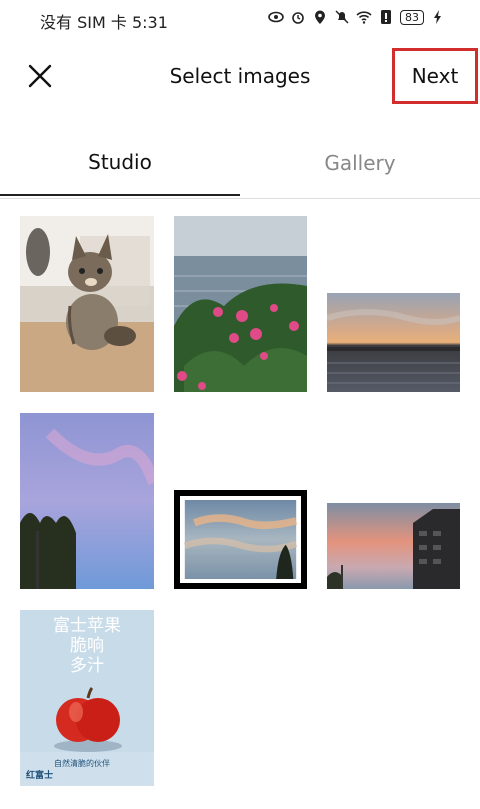  I want to click on image-thumb-sunset-building, so click(393, 546).